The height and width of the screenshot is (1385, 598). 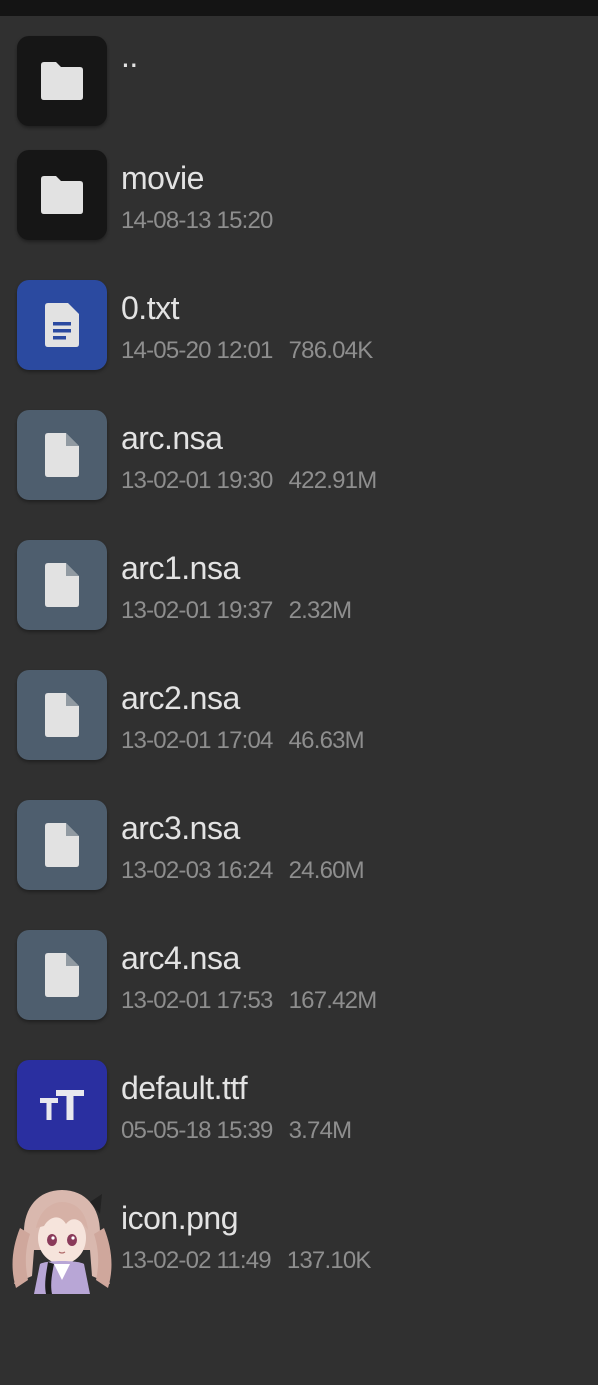 I want to click on file-row: arc3.nsa 13-02-03 16:24 24.60M, so click(x=299, y=845).